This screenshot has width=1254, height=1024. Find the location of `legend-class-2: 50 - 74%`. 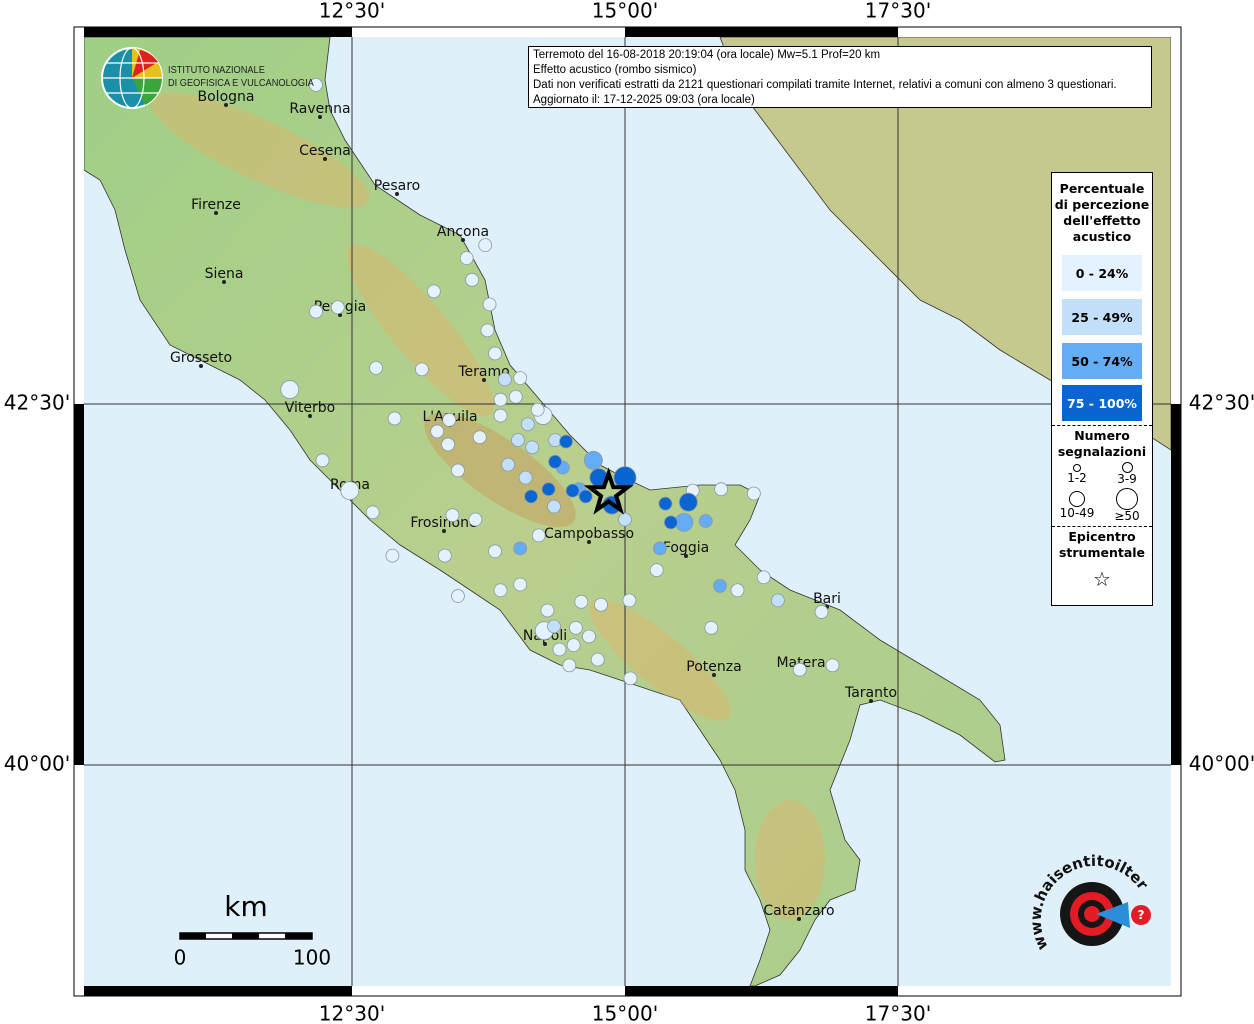

legend-class-2: 50 - 74% is located at coordinates (1102, 361).